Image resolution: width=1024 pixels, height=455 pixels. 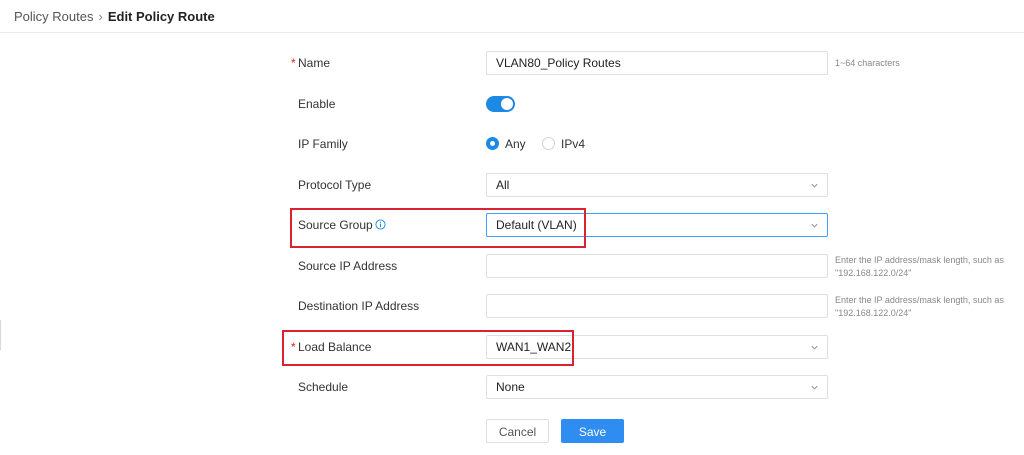 I want to click on source-group-label: Source Group, so click(x=342, y=225).